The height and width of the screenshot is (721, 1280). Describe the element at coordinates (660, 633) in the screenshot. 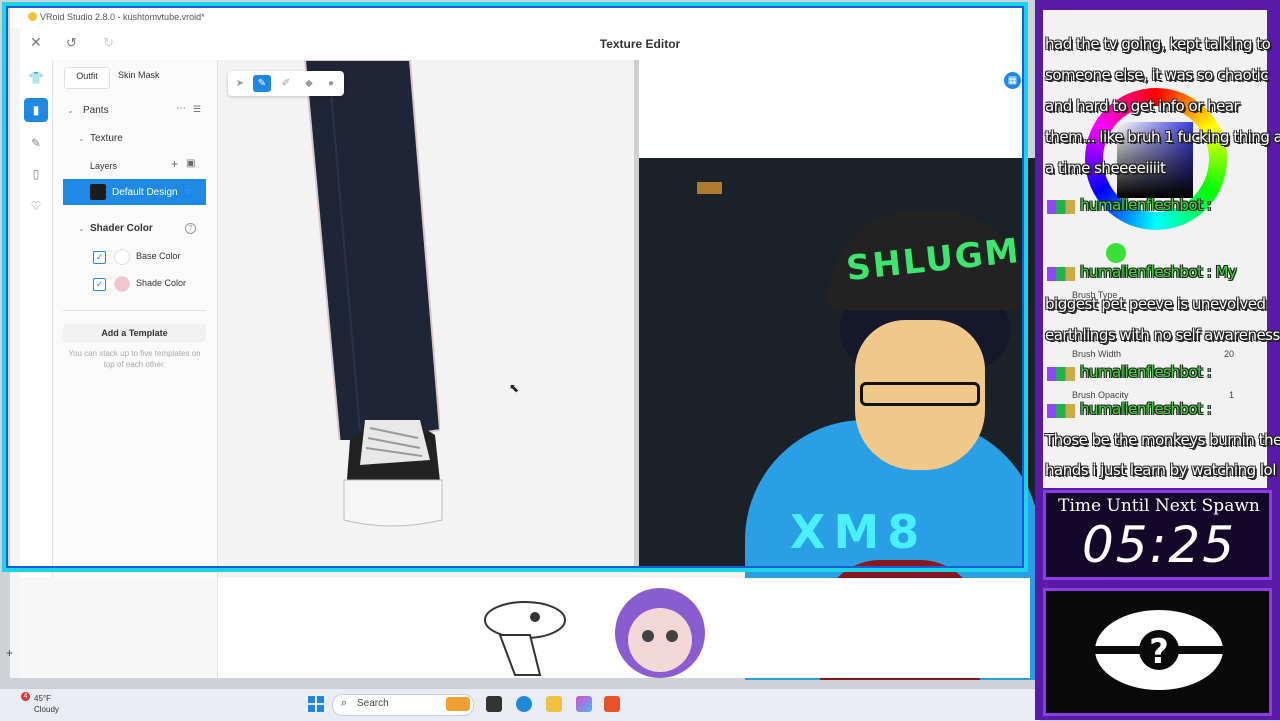

I see `chibi-sticker` at that location.